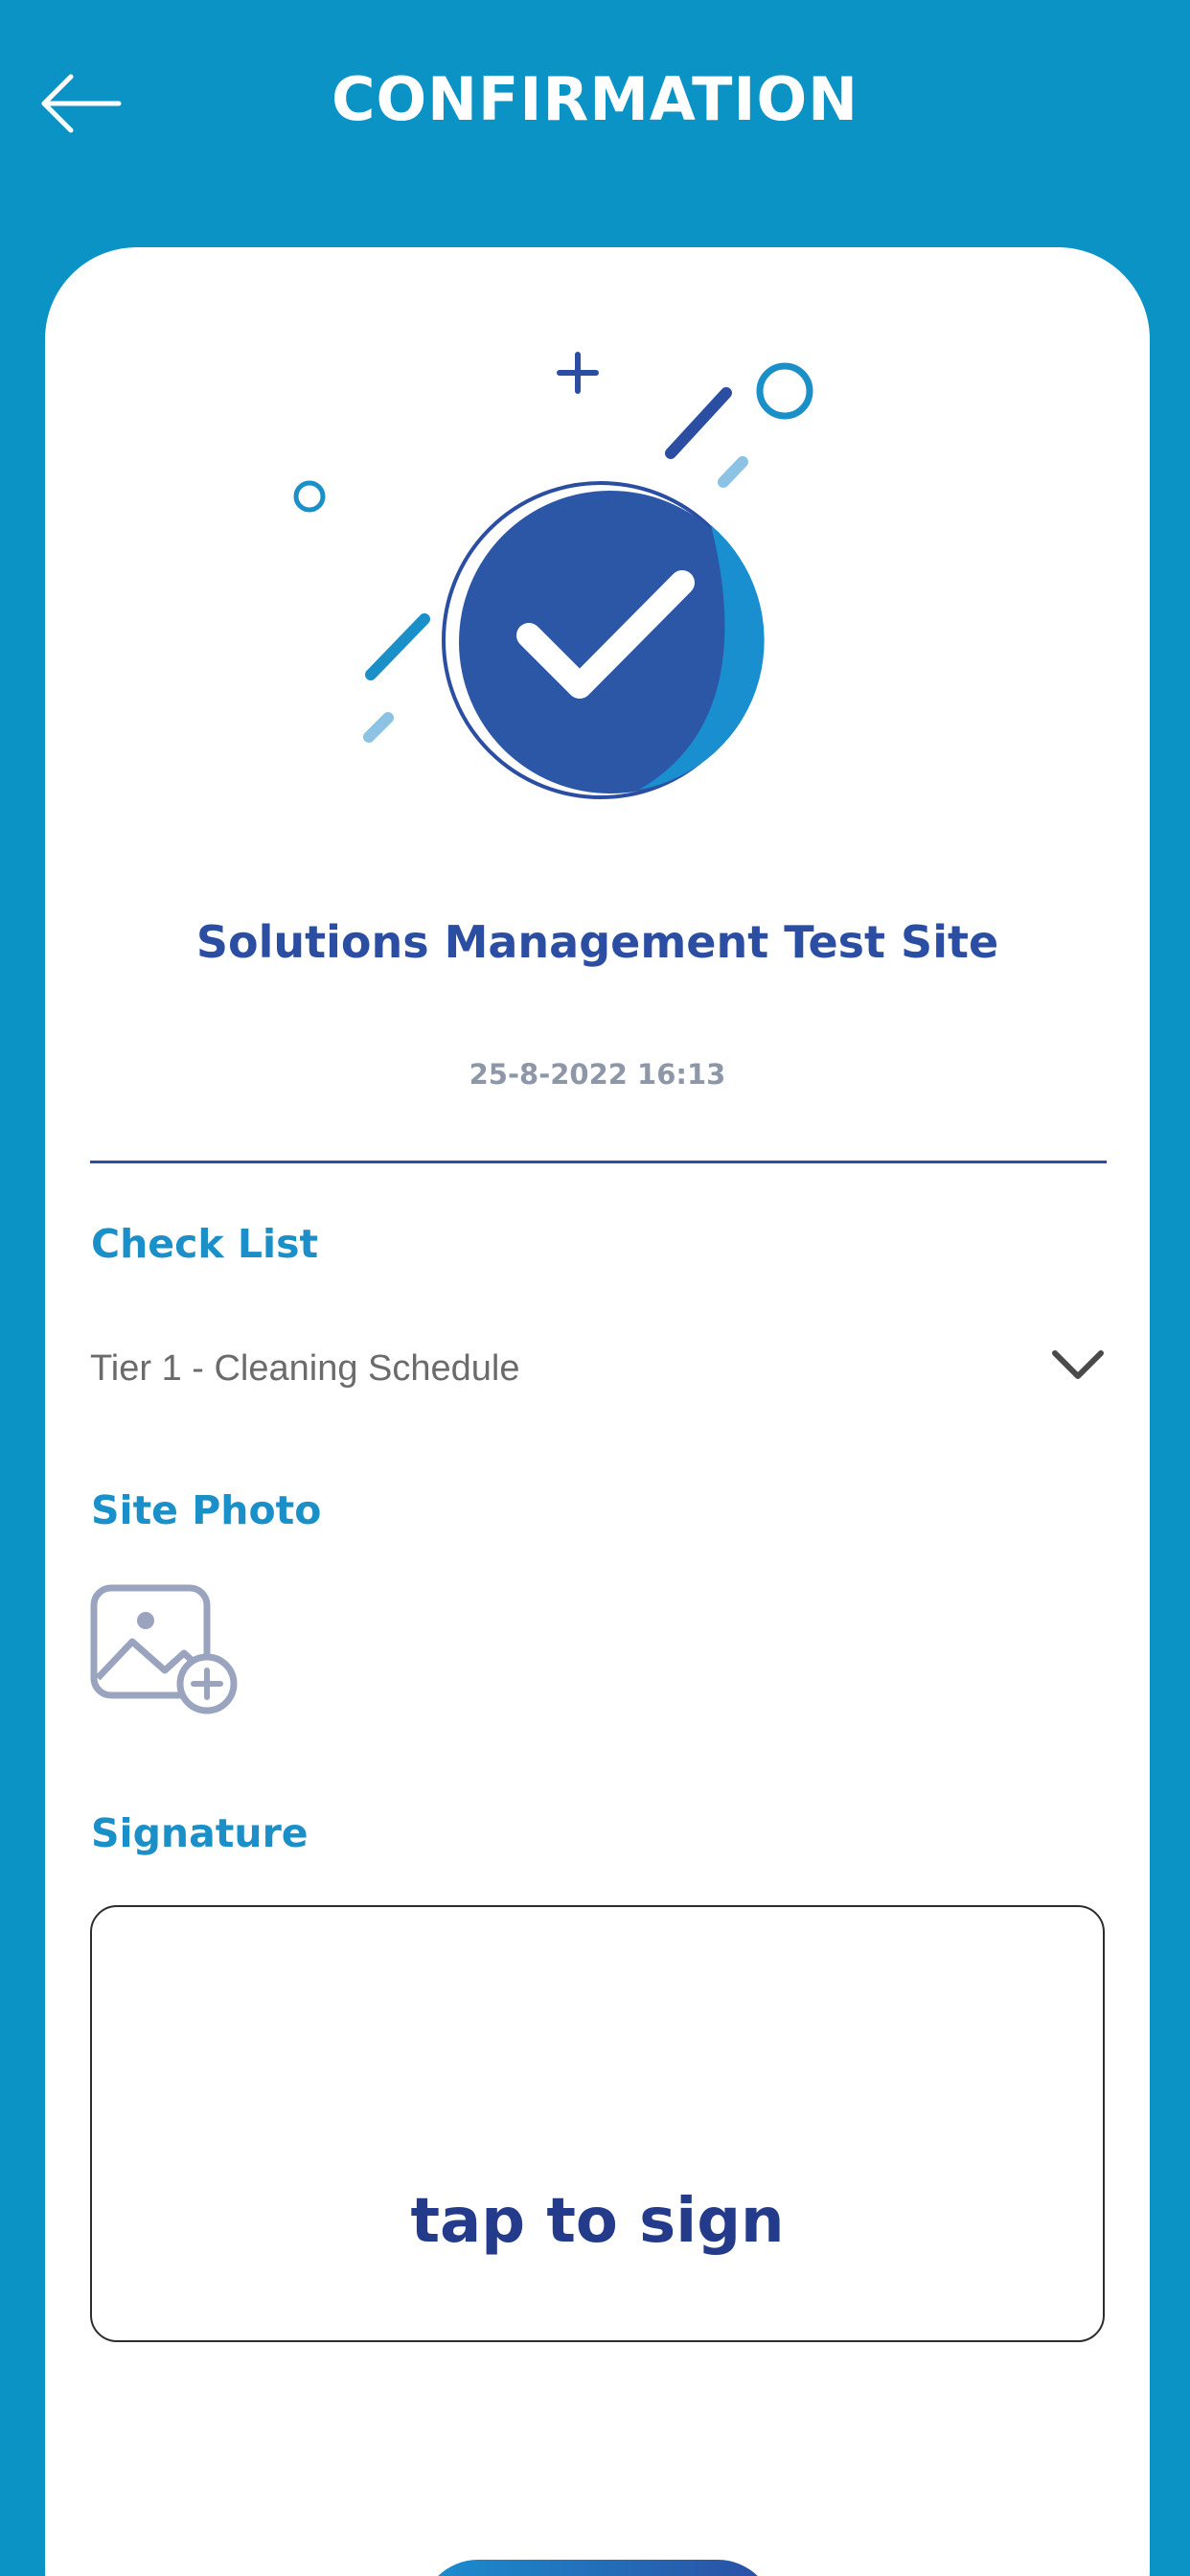 Image resolution: width=1190 pixels, height=2576 pixels. Describe the element at coordinates (207, 1510) in the screenshot. I see `site-photo-label: Site Photo` at that location.